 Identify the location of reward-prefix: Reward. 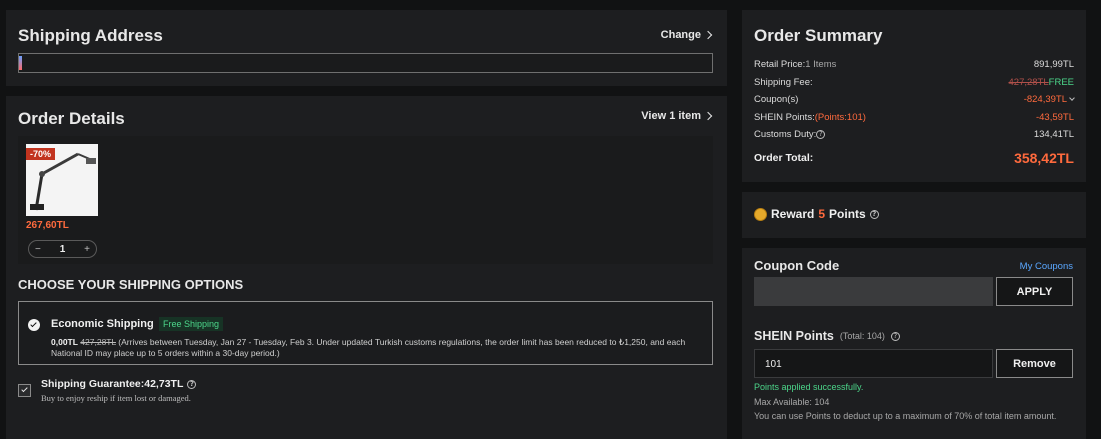
(793, 214).